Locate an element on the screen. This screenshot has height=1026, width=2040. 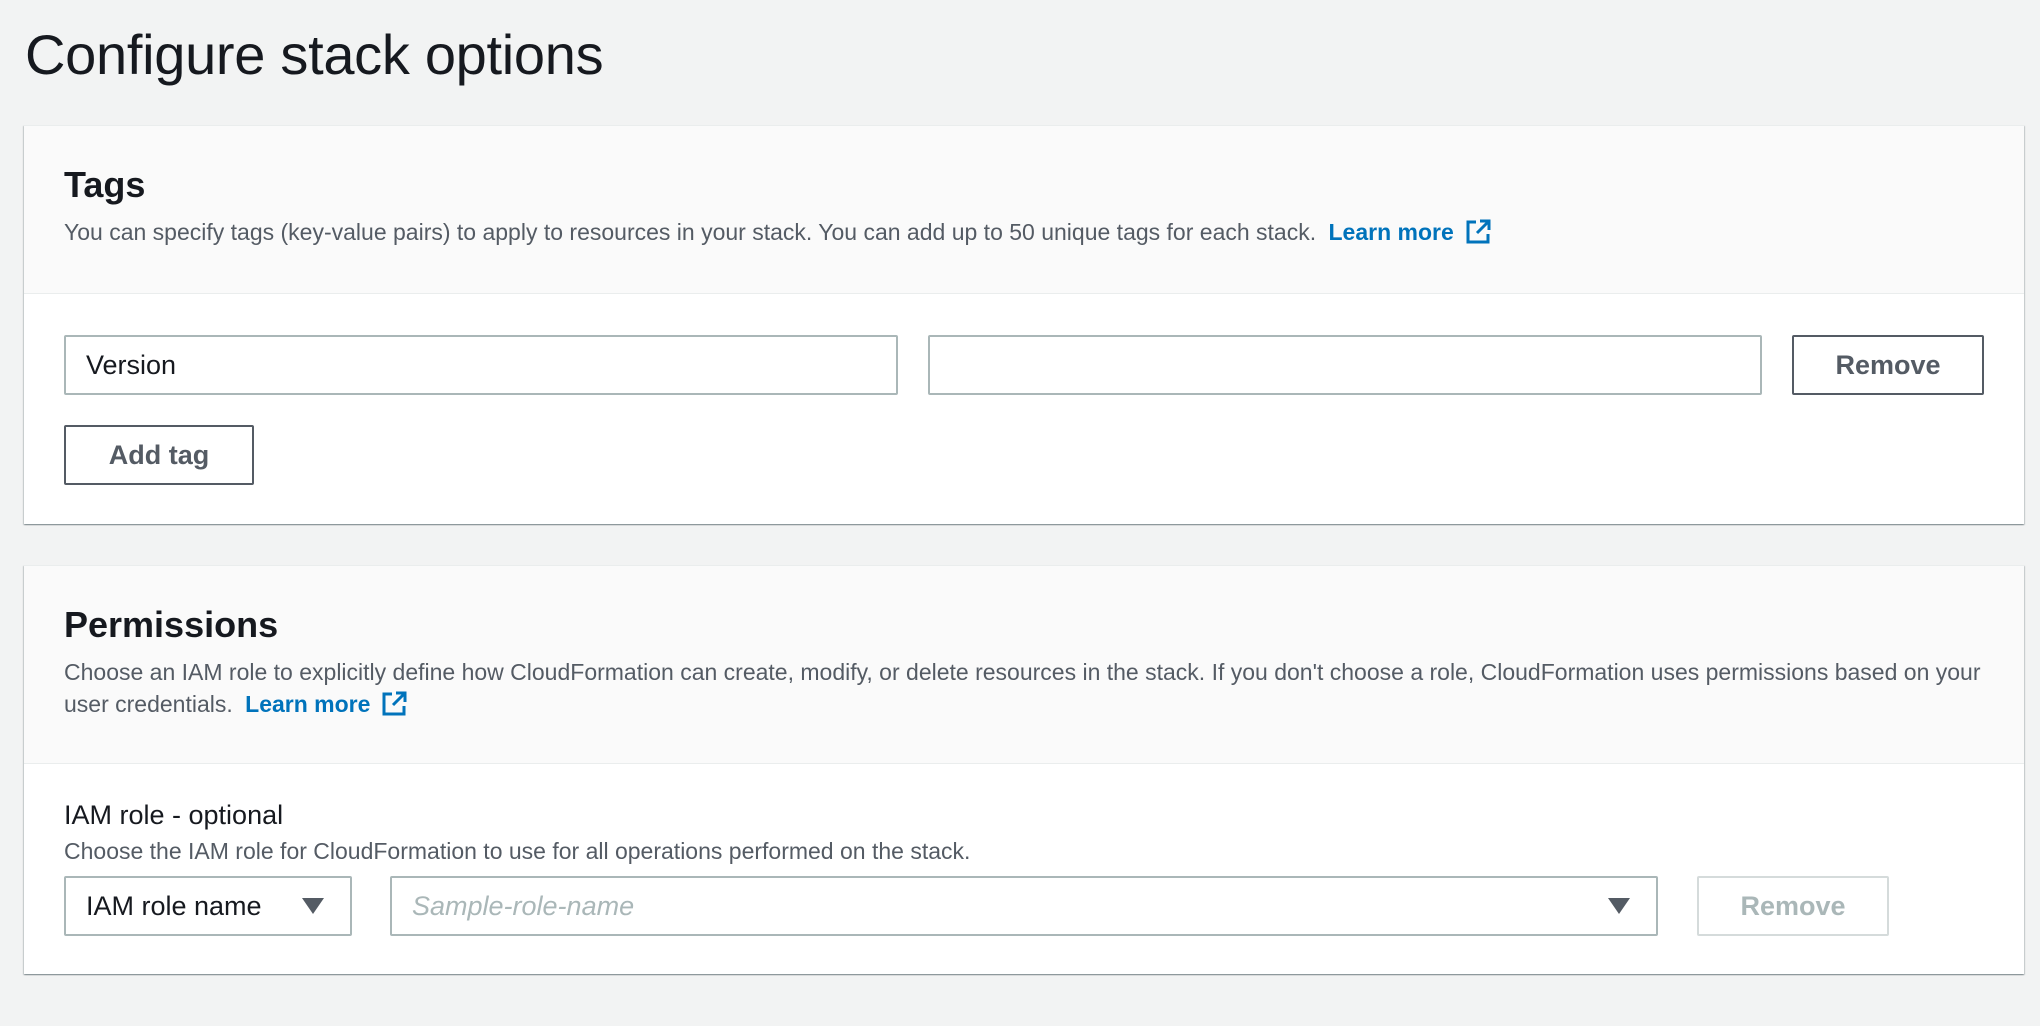
permissions-learn-more-link: Learn more is located at coordinates (326, 704).